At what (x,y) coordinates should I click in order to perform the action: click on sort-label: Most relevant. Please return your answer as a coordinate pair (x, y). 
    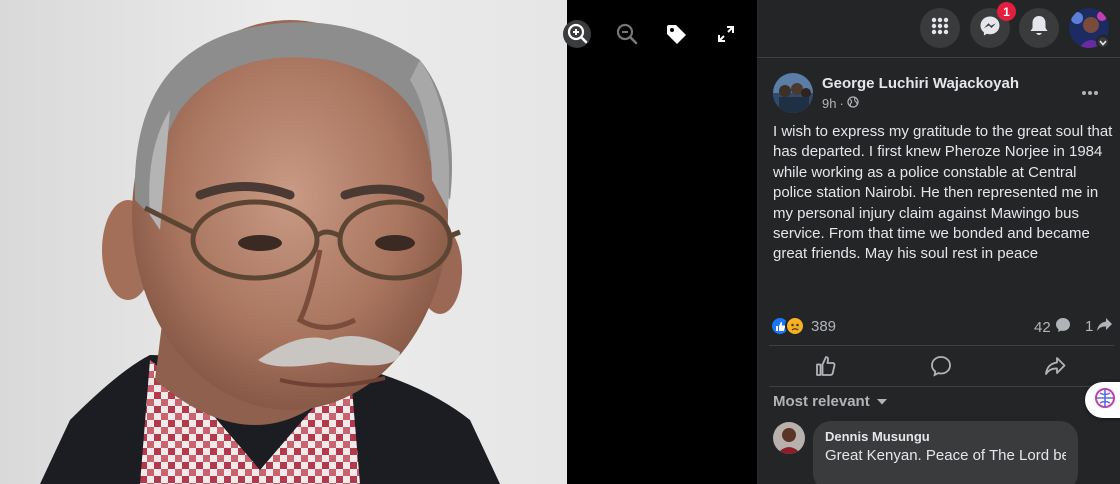
    Looking at the image, I should click on (821, 401).